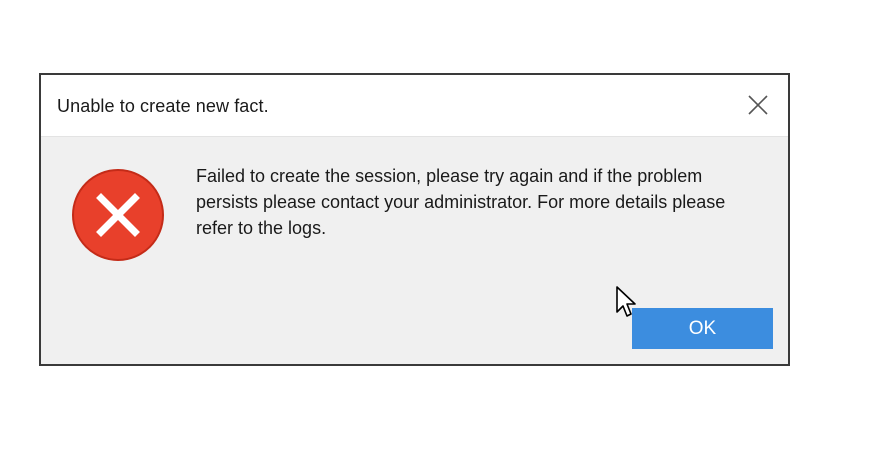  Describe the element at coordinates (626, 301) in the screenshot. I see `mouse-pointer-icon` at that location.